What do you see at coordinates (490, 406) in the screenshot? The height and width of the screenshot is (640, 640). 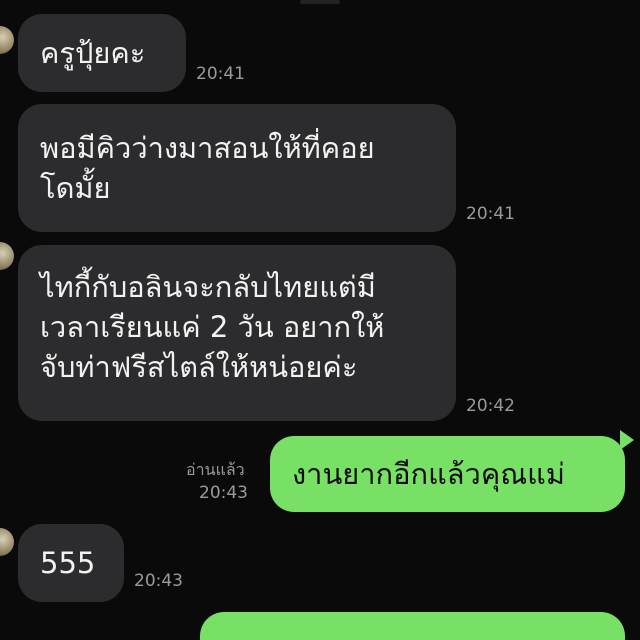 I see `message-time: 20:42` at bounding box center [490, 406].